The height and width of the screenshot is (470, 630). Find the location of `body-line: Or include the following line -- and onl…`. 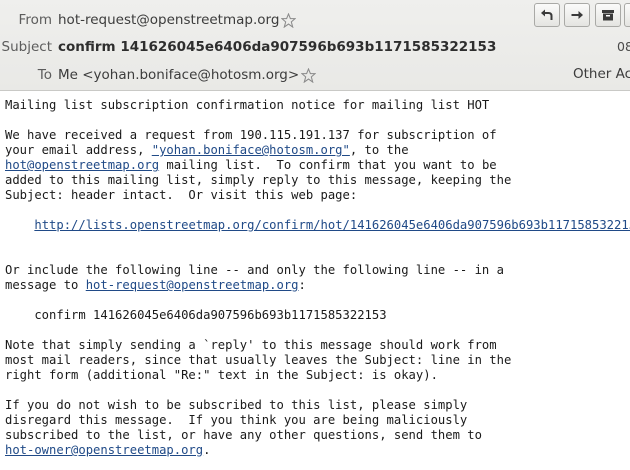

body-line: Or include the following line -- and onl… is located at coordinates (254, 270).